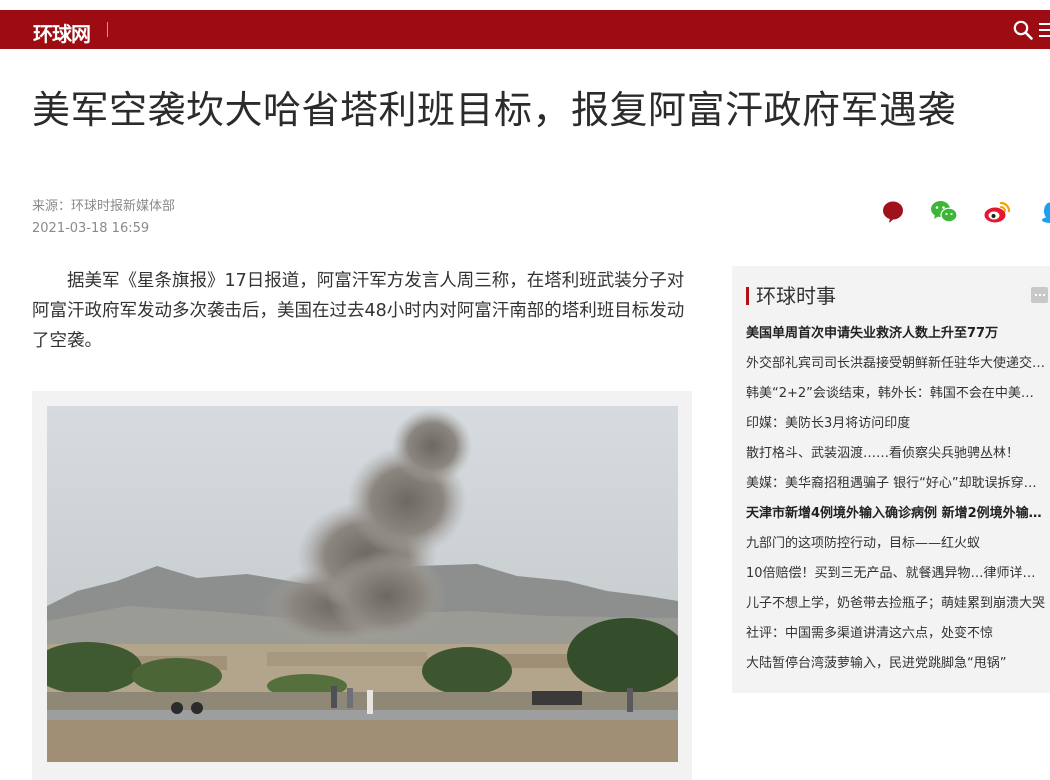  Describe the element at coordinates (1023, 30) in the screenshot. I see `search-icon` at that location.